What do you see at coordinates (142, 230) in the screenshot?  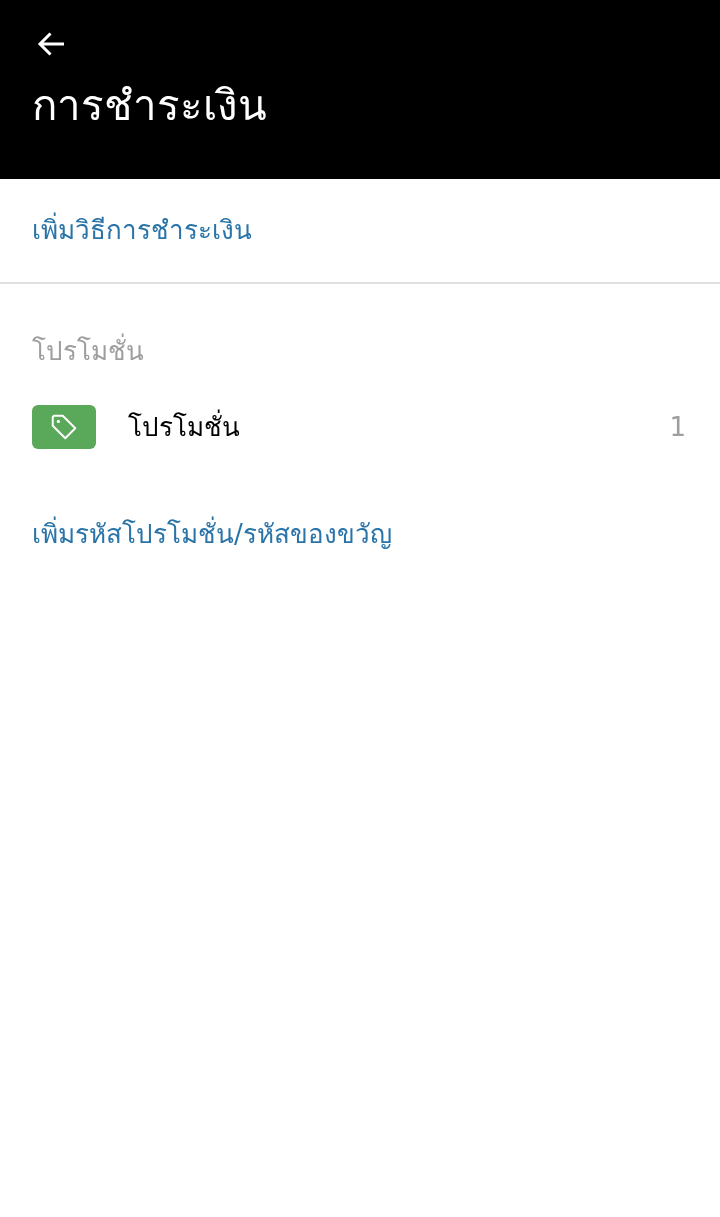 I see `add-payment-method-link: เพิ่มวิธีการชำระเงิน` at bounding box center [142, 230].